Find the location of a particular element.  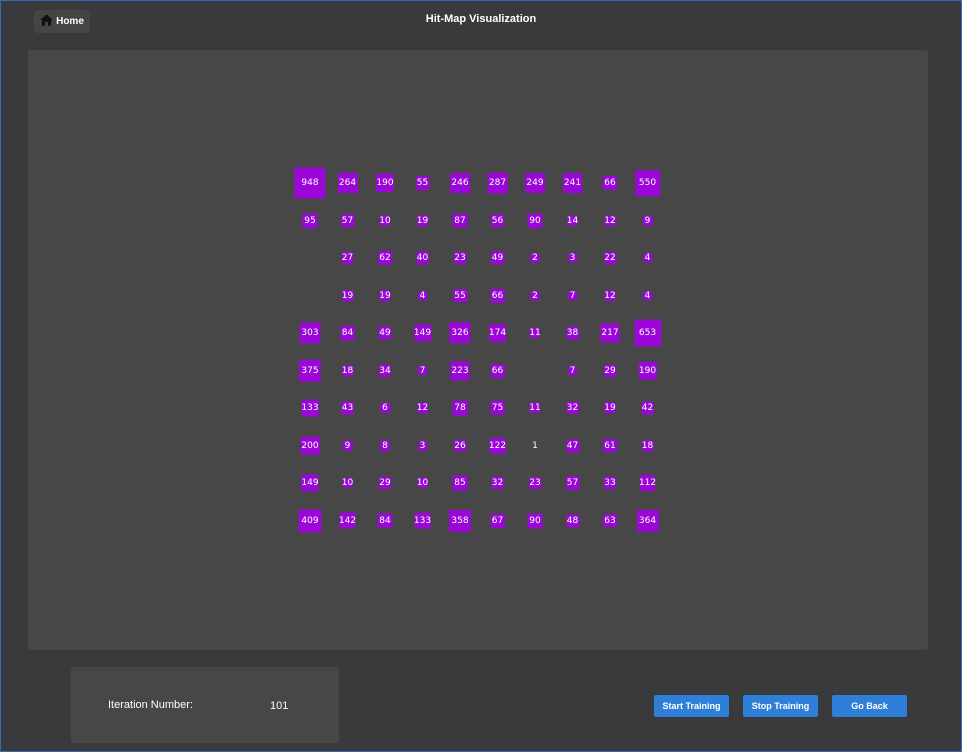

hitmap-cell-value: 303 is located at coordinates (310, 333).